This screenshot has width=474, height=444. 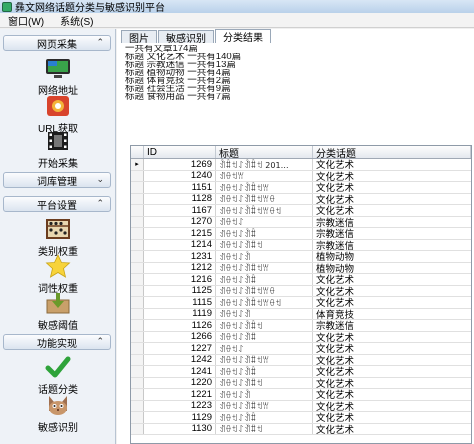 What do you see at coordinates (301, 349) in the screenshot?
I see `table-row: 1227 ꀊꂷꉬꋍ 文化艺术` at bounding box center [301, 349].